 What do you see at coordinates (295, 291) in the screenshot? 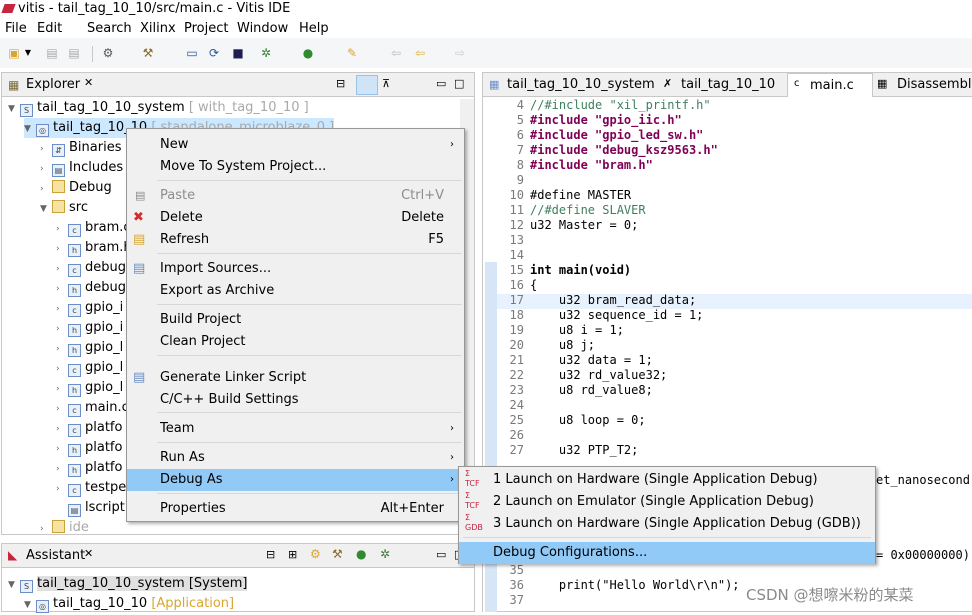
I see `menu-item-export-archive: Export as Archive` at bounding box center [295, 291].